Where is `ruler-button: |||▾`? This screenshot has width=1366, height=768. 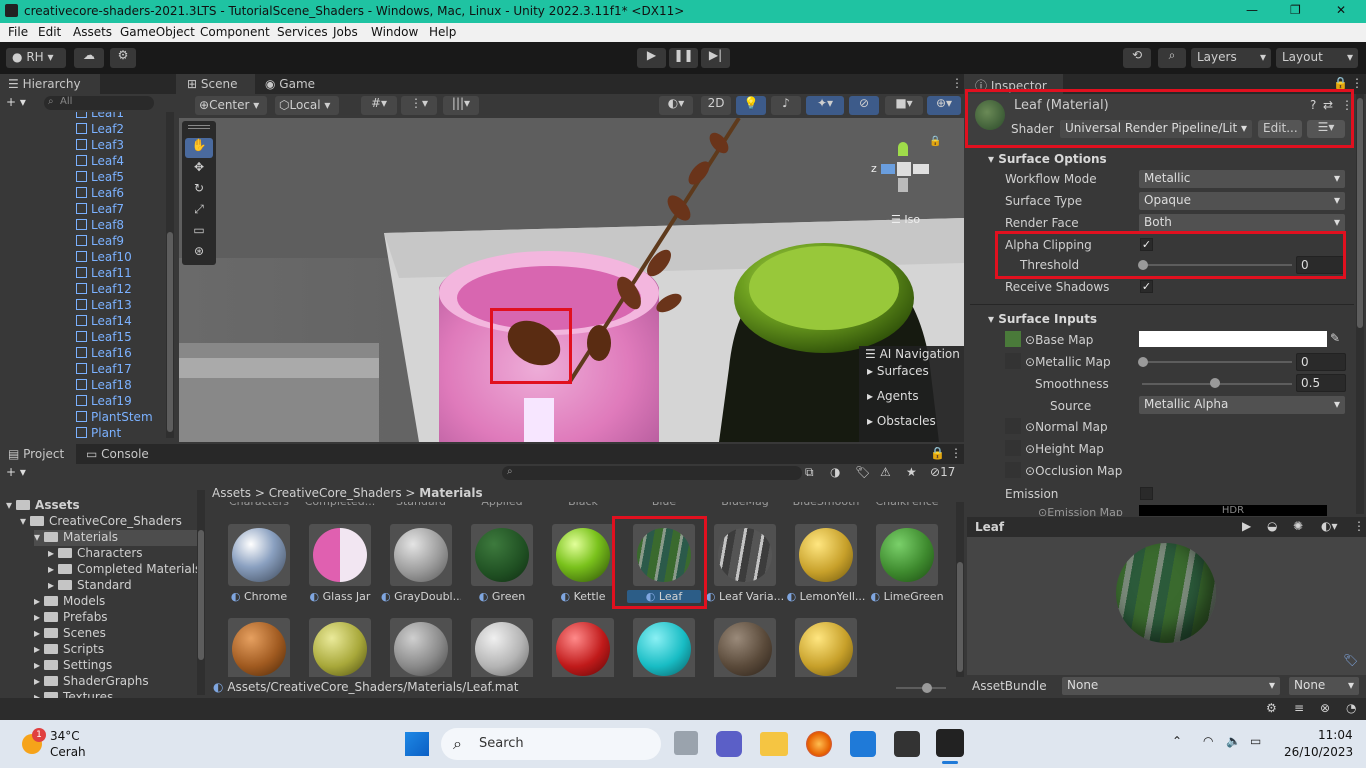 ruler-button: |||▾ is located at coordinates (461, 105).